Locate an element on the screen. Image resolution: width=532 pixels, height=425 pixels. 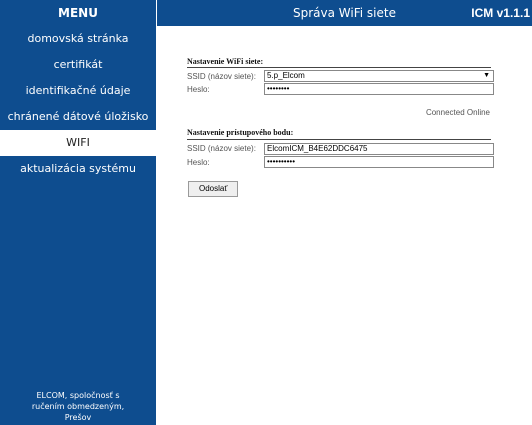
wifi-password-field: •••••••• is located at coordinates (379, 89).